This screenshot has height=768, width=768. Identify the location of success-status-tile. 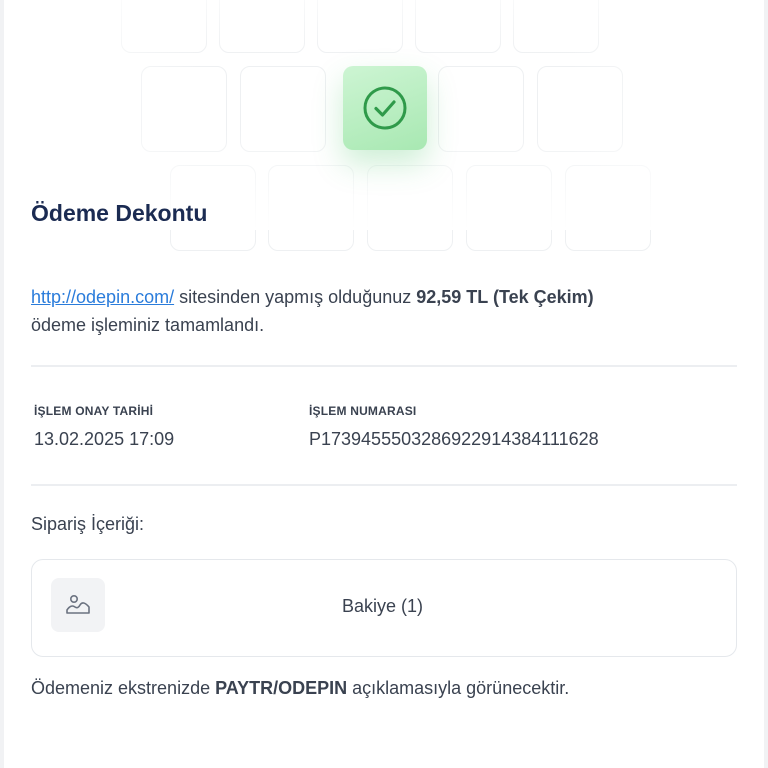
(385, 108).